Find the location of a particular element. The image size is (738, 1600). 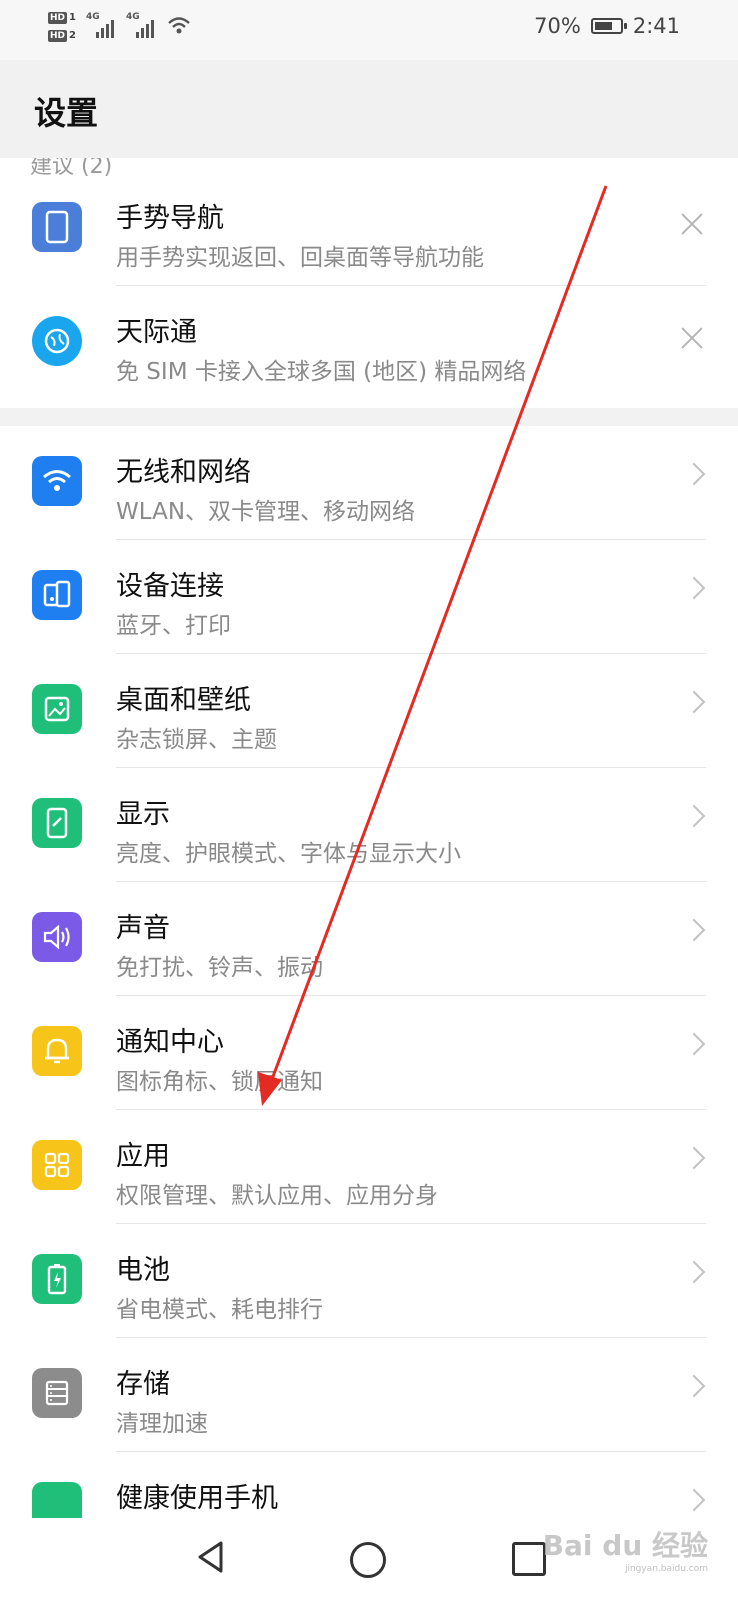

item-subtitle: 图标角标、锁屏通知 is located at coordinates (219, 1082).